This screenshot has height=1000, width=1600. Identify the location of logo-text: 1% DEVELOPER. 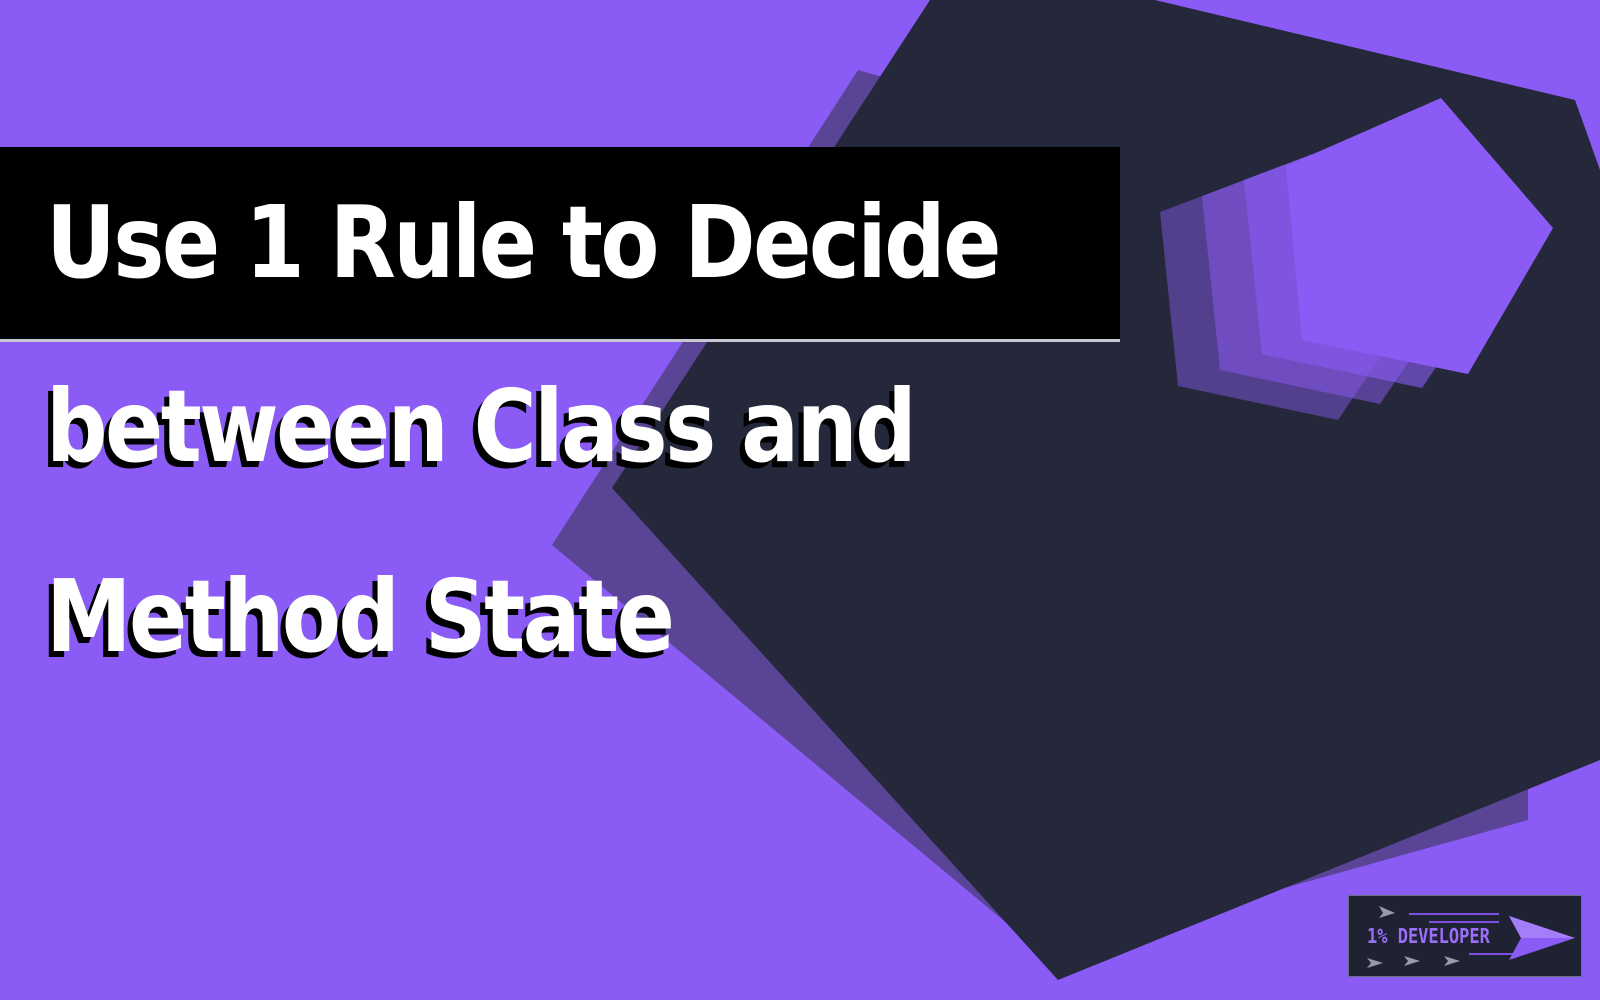
(1428, 936).